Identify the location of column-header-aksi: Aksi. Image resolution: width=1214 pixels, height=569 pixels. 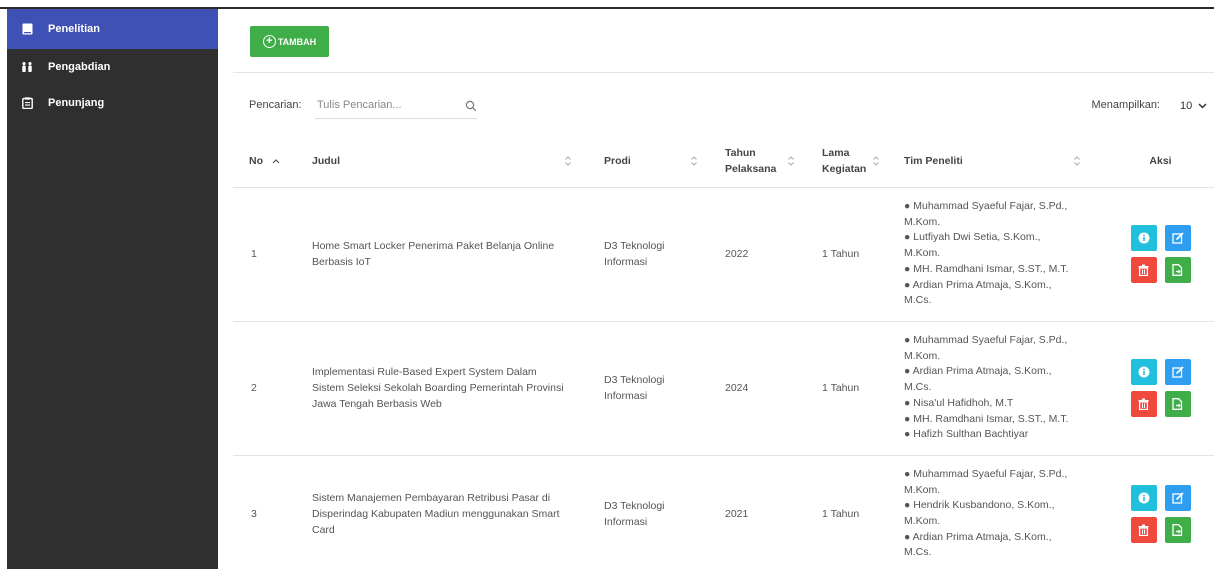
(1160, 161).